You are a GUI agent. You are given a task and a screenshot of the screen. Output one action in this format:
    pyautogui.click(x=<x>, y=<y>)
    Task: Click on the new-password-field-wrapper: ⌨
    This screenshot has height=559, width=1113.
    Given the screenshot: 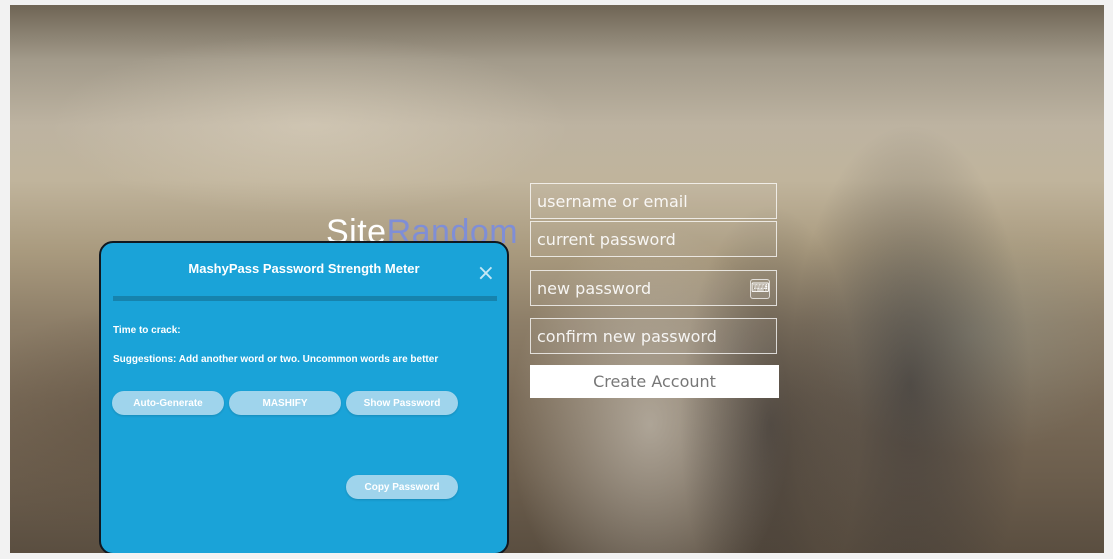 What is the action you would take?
    pyautogui.click(x=653, y=288)
    